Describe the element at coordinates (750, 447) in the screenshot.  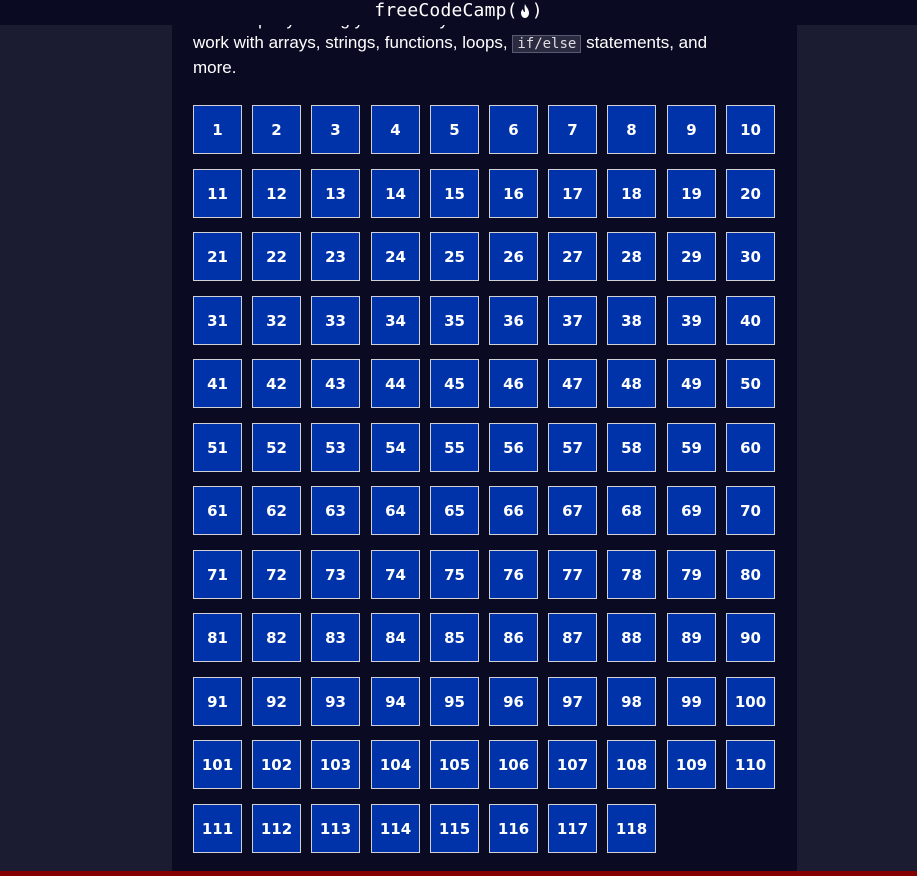
I see `step-button: 60` at that location.